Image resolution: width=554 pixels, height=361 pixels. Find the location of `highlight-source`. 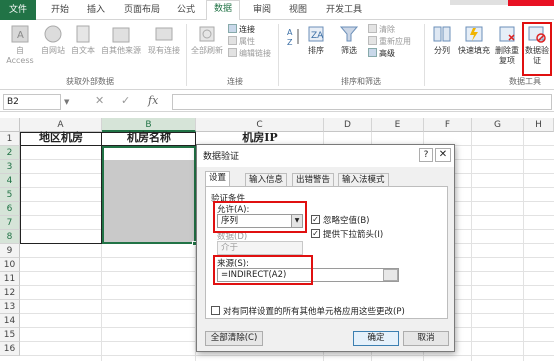

highlight-source is located at coordinates (263, 270).